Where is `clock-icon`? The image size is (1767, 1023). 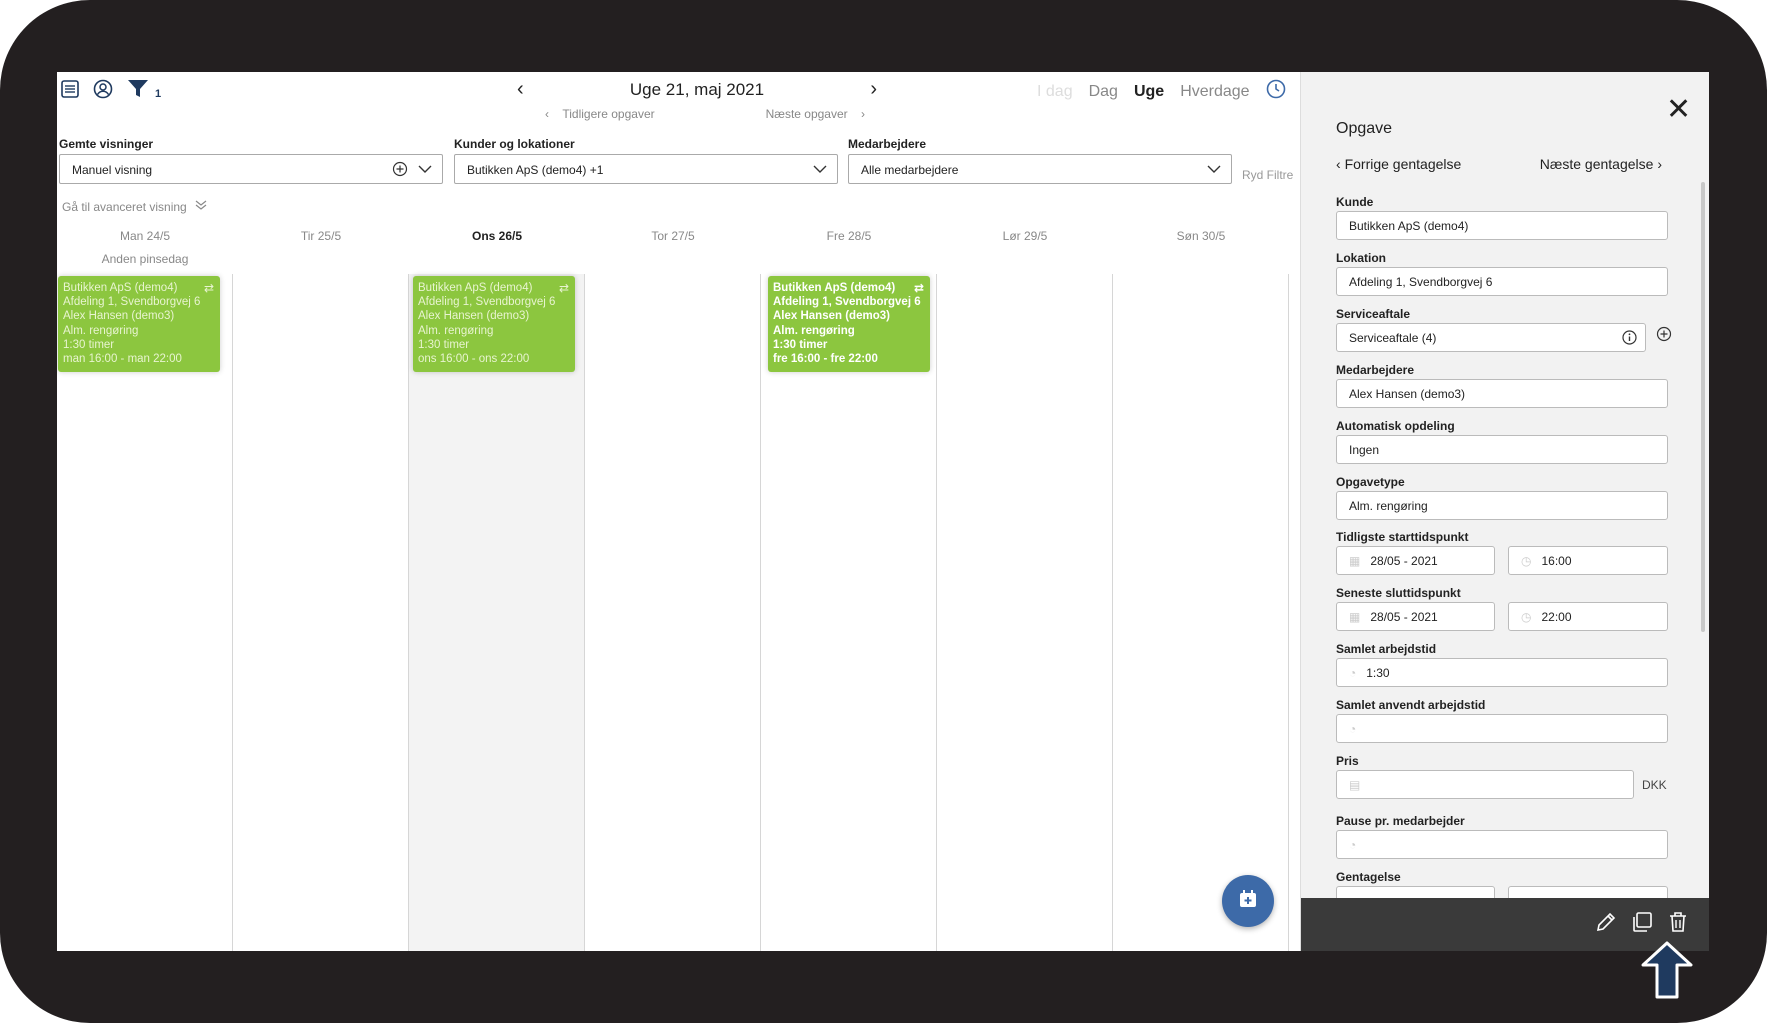 clock-icon is located at coordinates (1276, 91).